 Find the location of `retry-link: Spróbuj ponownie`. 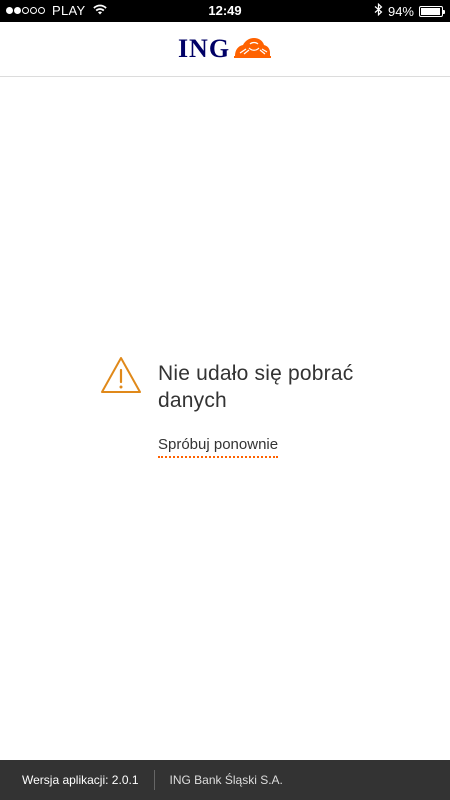

retry-link: Spróbuj ponownie is located at coordinates (218, 447).